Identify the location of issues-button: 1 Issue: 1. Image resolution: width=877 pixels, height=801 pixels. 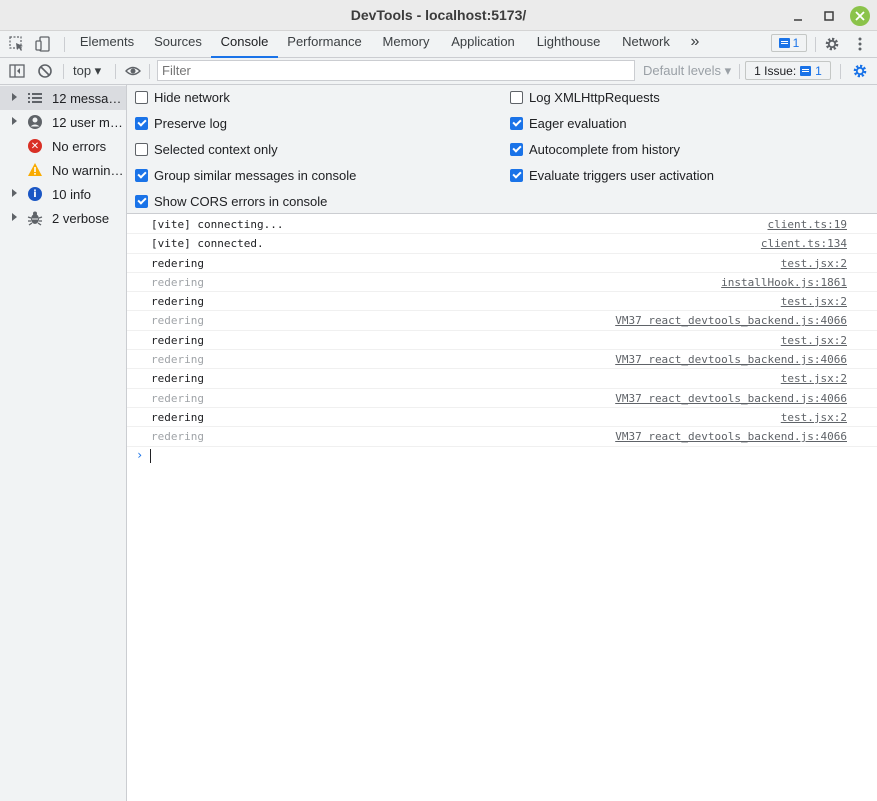
(788, 70).